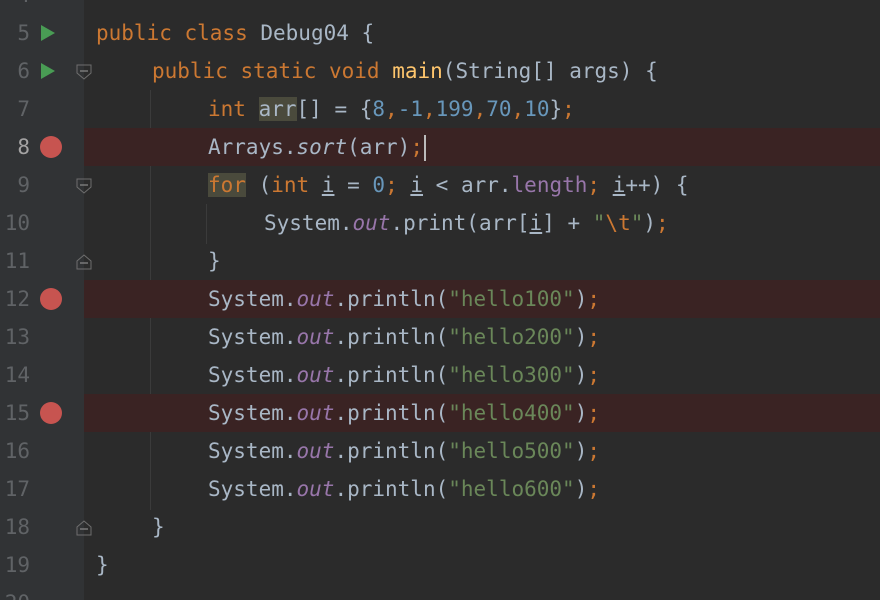  Describe the element at coordinates (440, 7) in the screenshot. I see `code-line-4: 4` at that location.